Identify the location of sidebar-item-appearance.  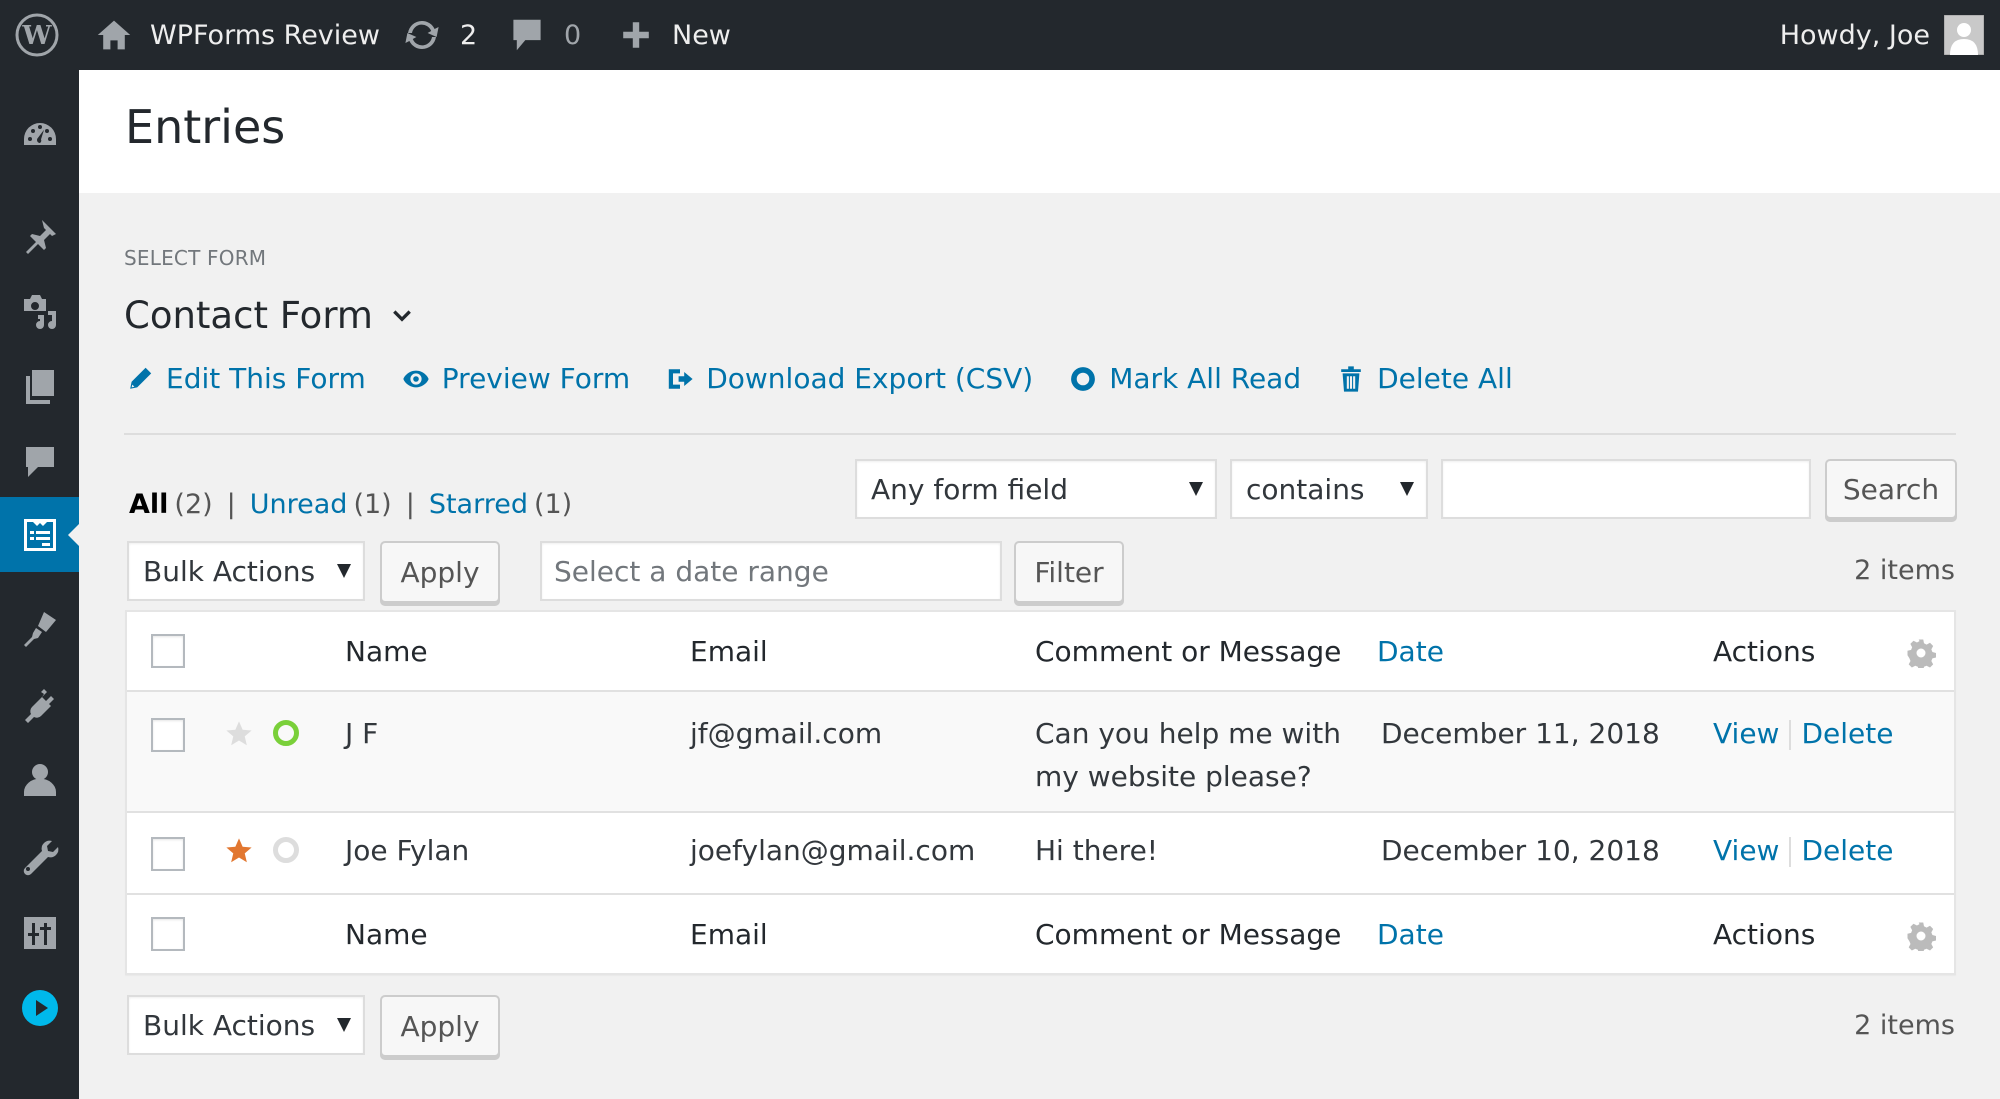
(39, 627).